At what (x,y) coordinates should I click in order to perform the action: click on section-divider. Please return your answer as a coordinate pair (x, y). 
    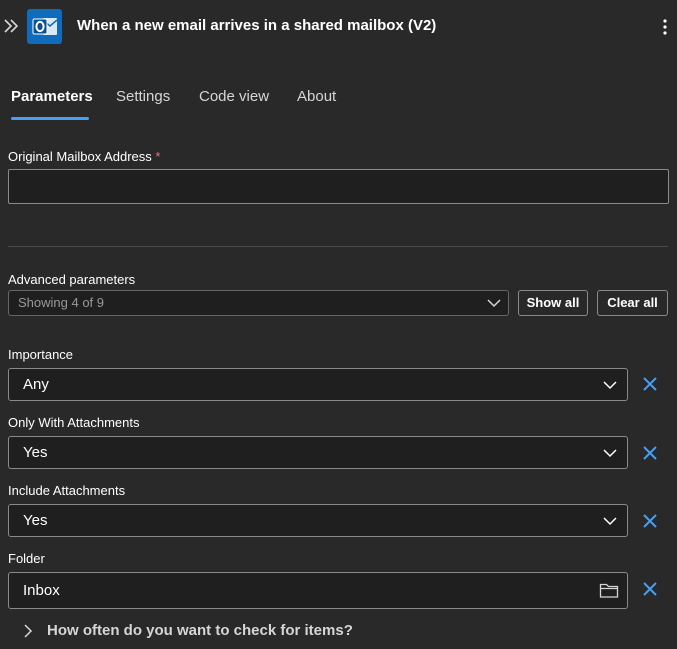
    Looking at the image, I should click on (338, 246).